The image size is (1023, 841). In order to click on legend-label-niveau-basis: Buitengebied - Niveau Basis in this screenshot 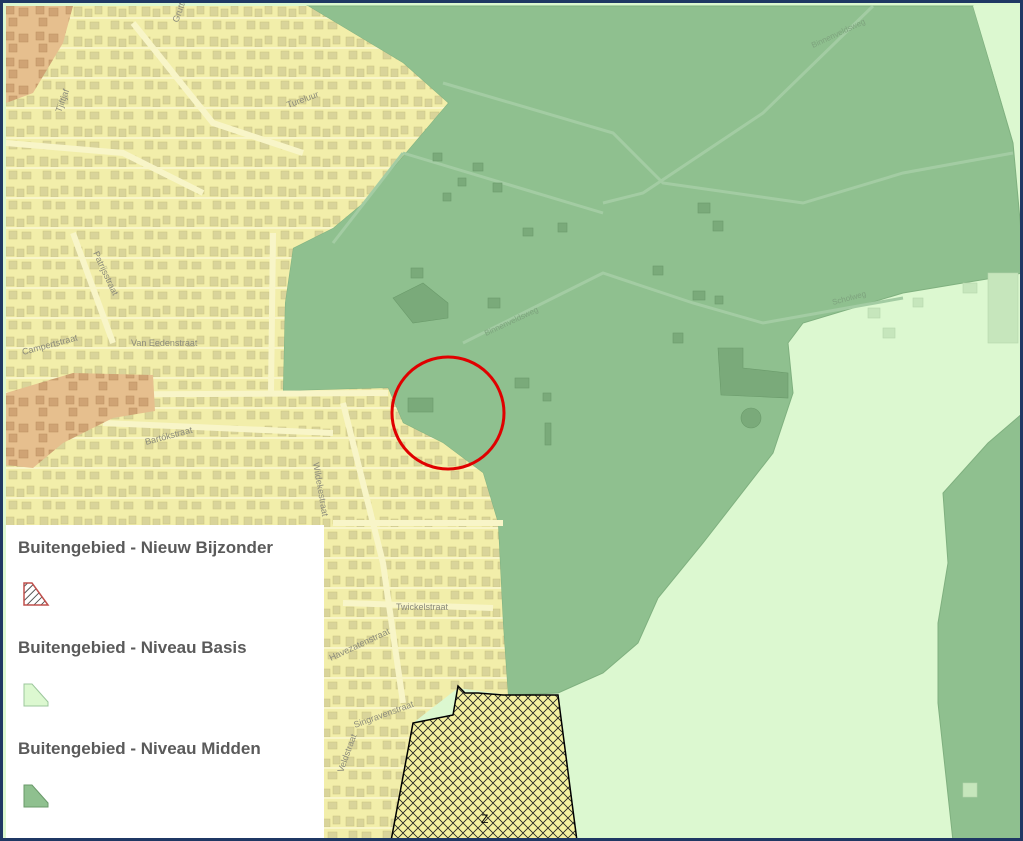, I will do `click(132, 647)`.